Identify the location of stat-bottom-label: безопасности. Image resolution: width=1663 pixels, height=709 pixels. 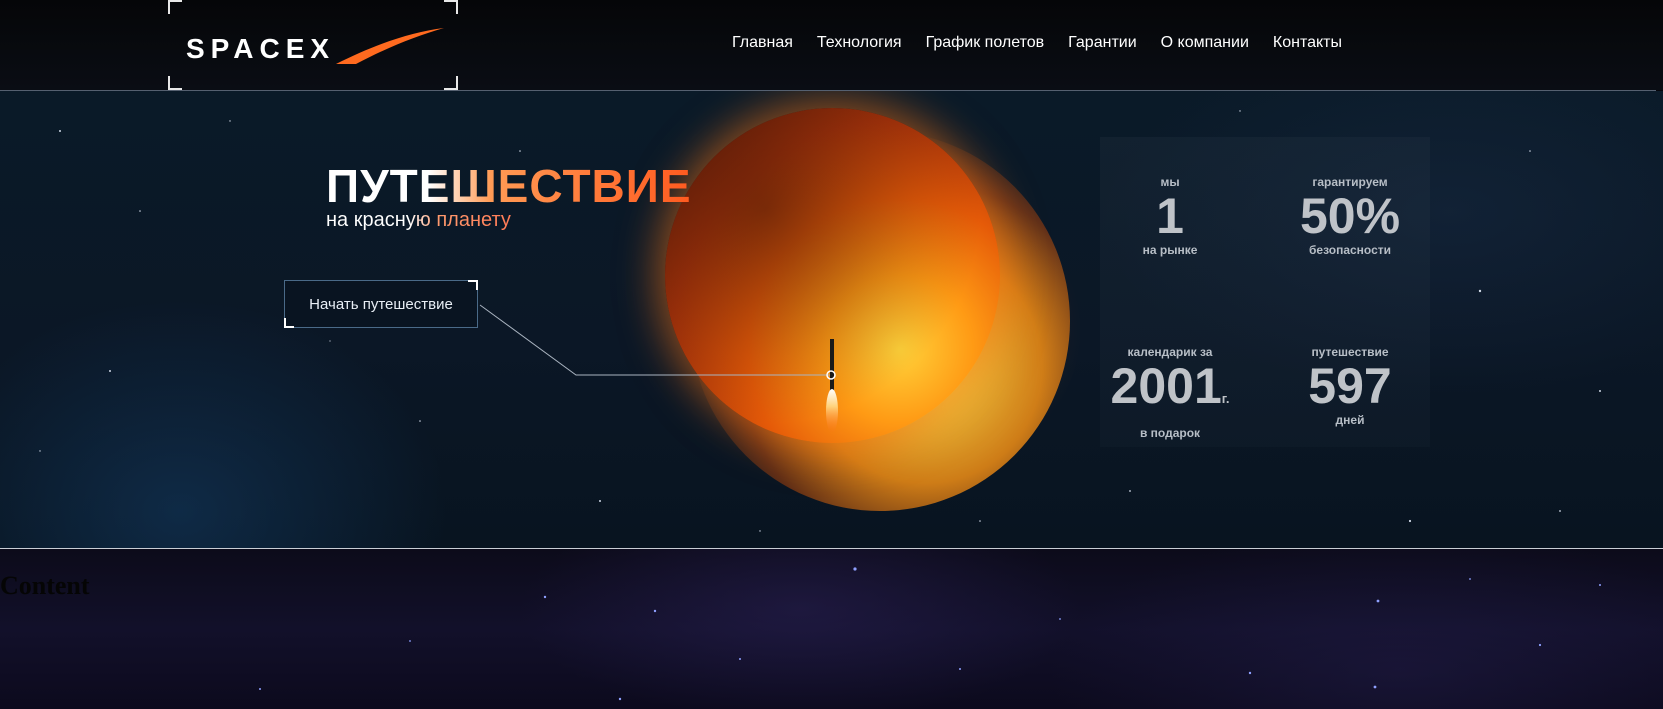
(1350, 250).